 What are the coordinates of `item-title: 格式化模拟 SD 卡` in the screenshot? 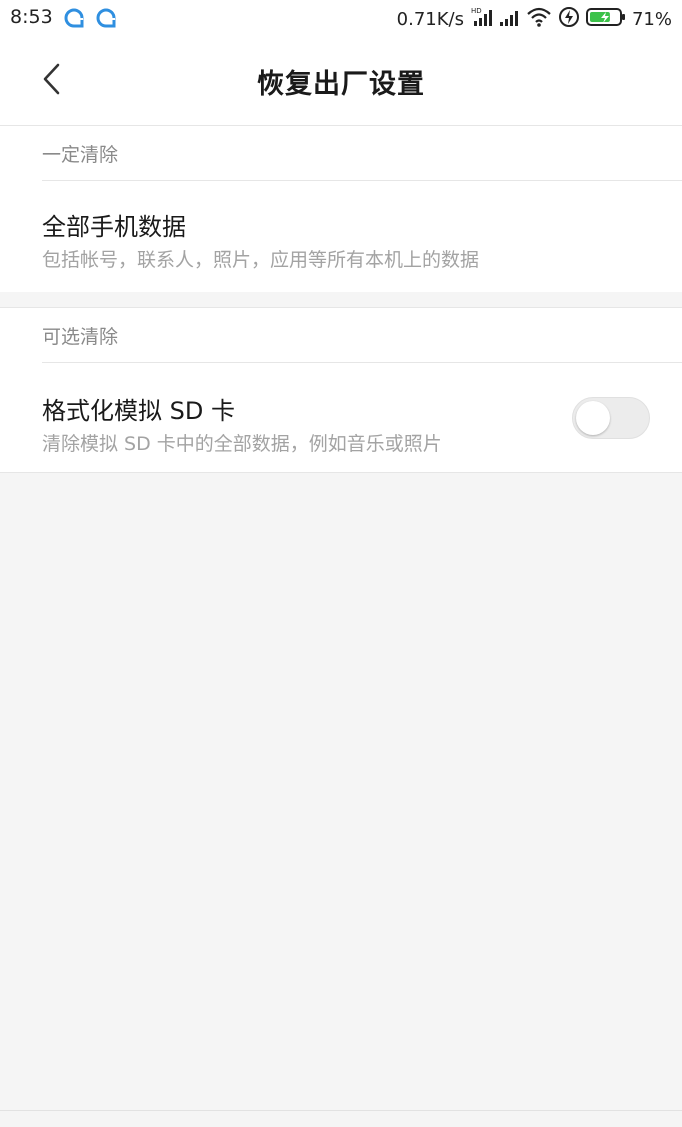 It's located at (138, 411).